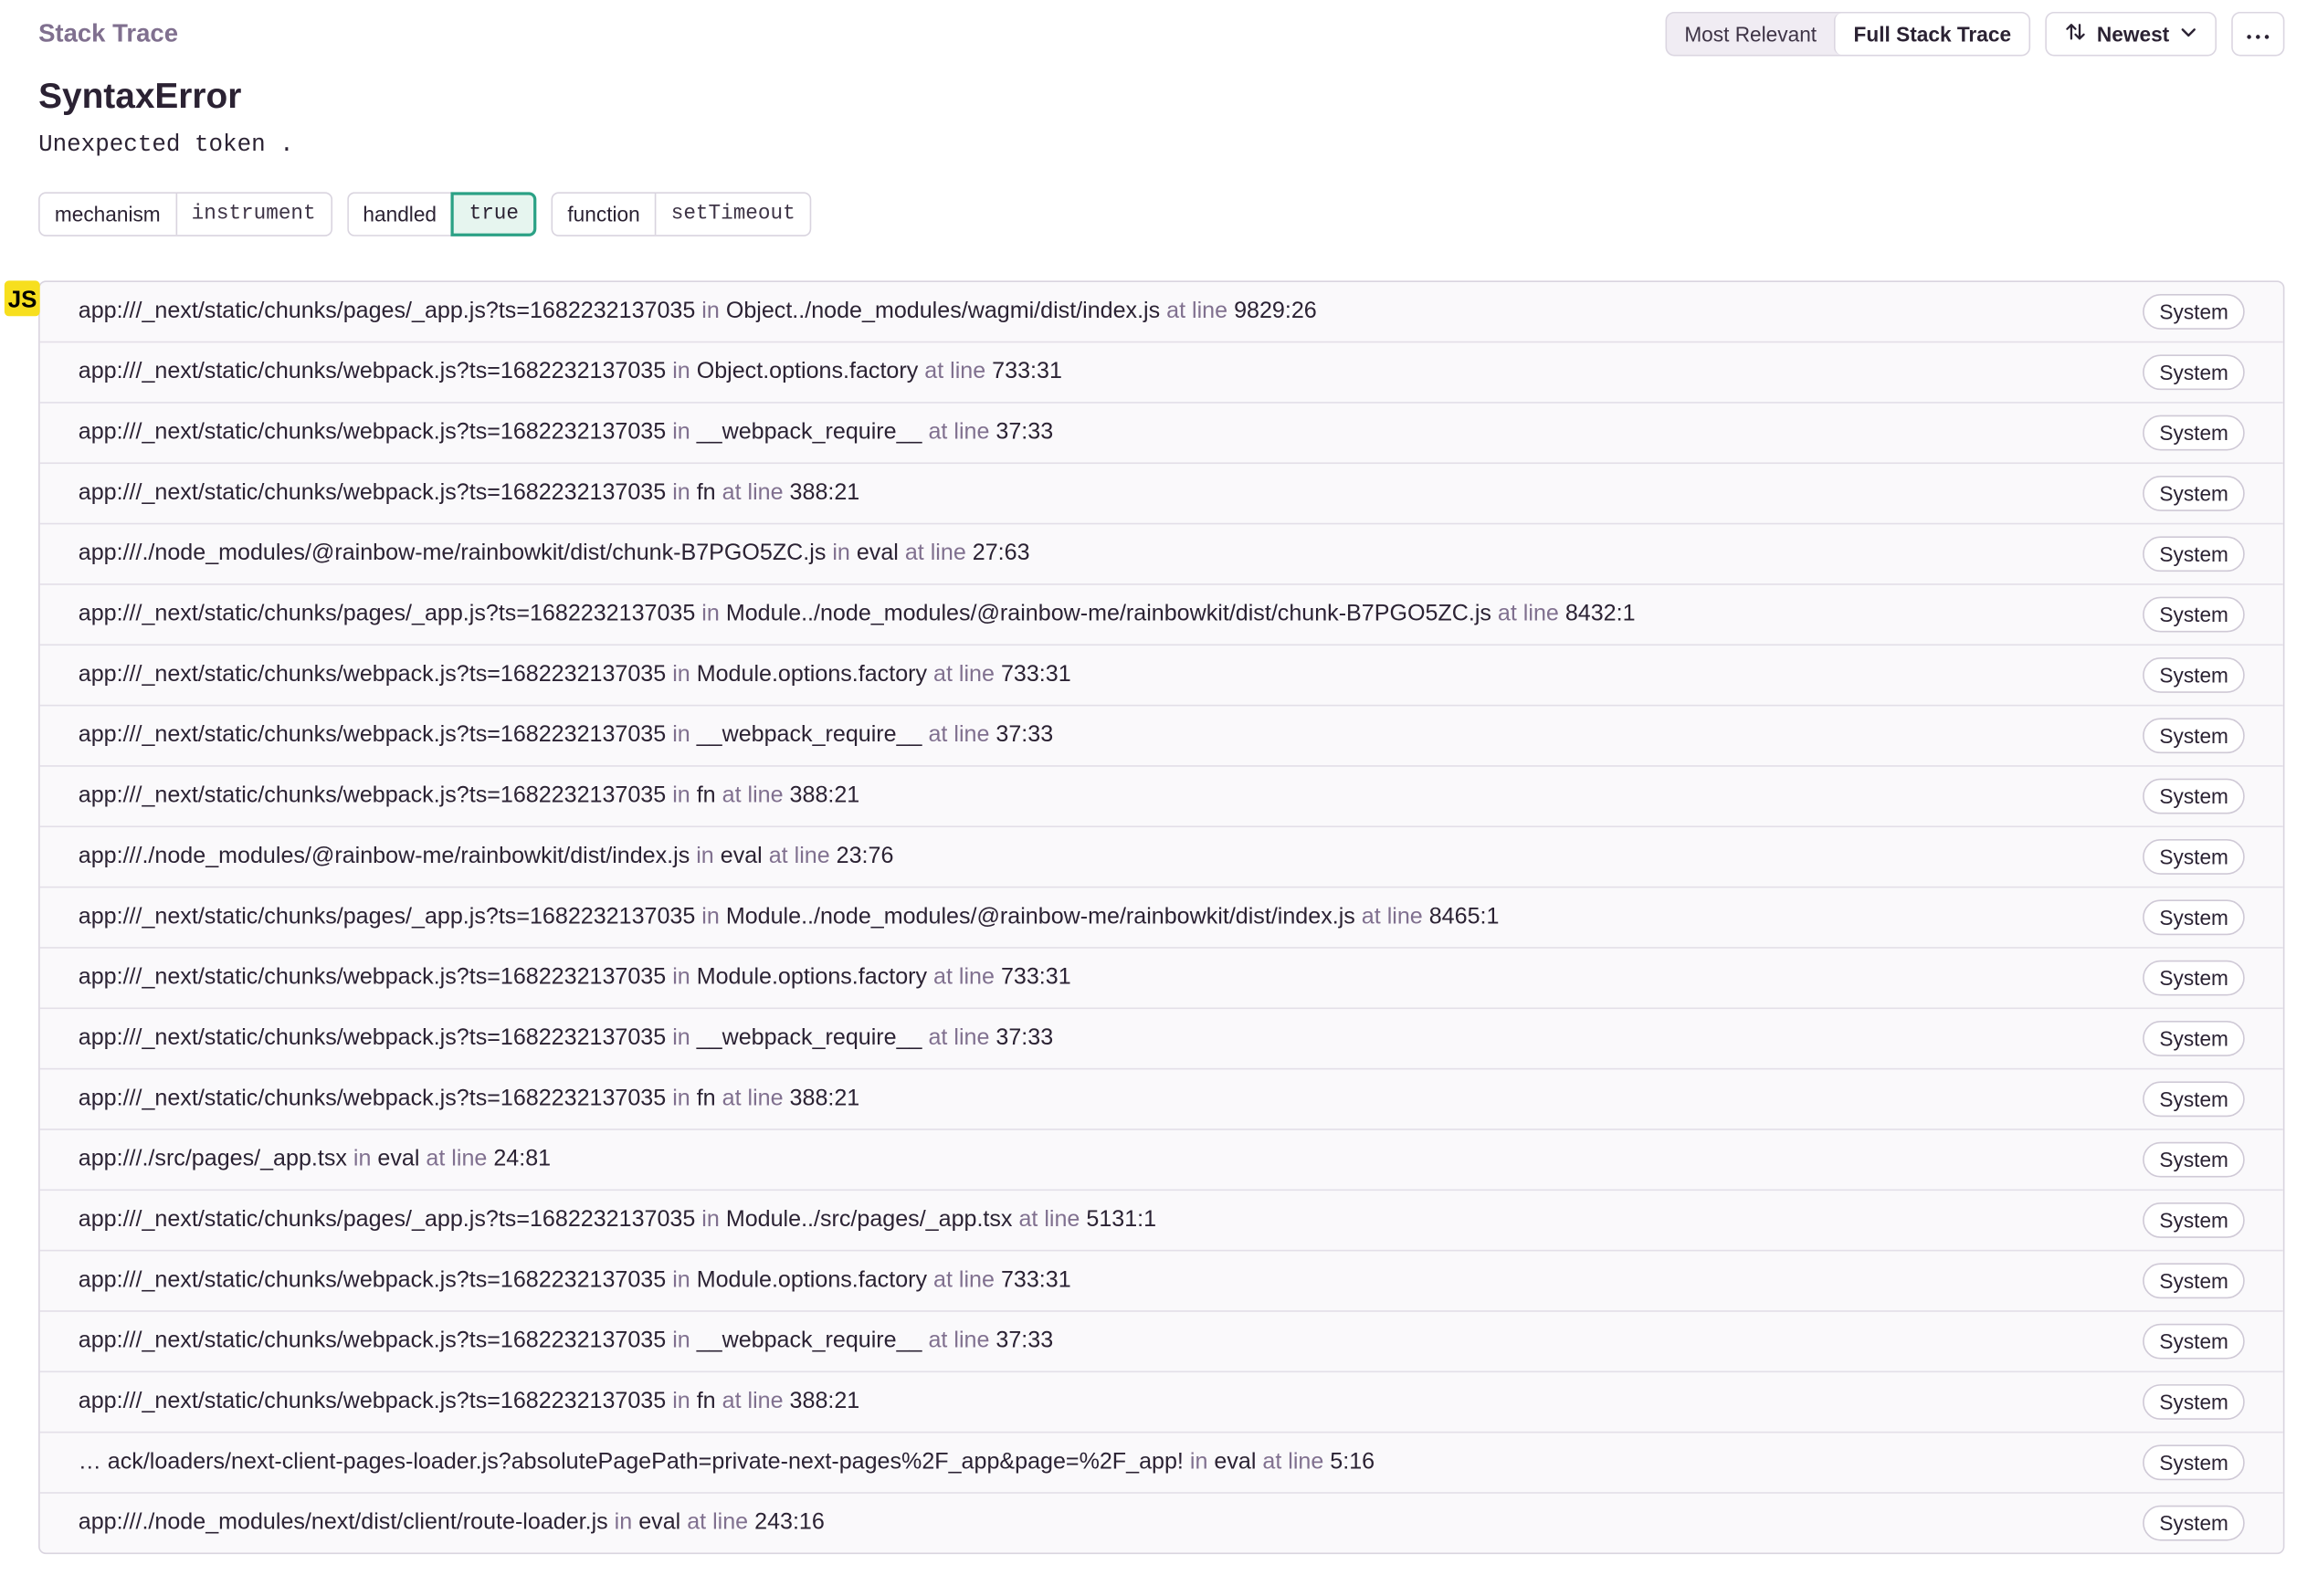 The width and height of the screenshot is (2307, 1596). Describe the element at coordinates (789, 1523) in the screenshot. I see `frame-line-number: 243:16` at that location.